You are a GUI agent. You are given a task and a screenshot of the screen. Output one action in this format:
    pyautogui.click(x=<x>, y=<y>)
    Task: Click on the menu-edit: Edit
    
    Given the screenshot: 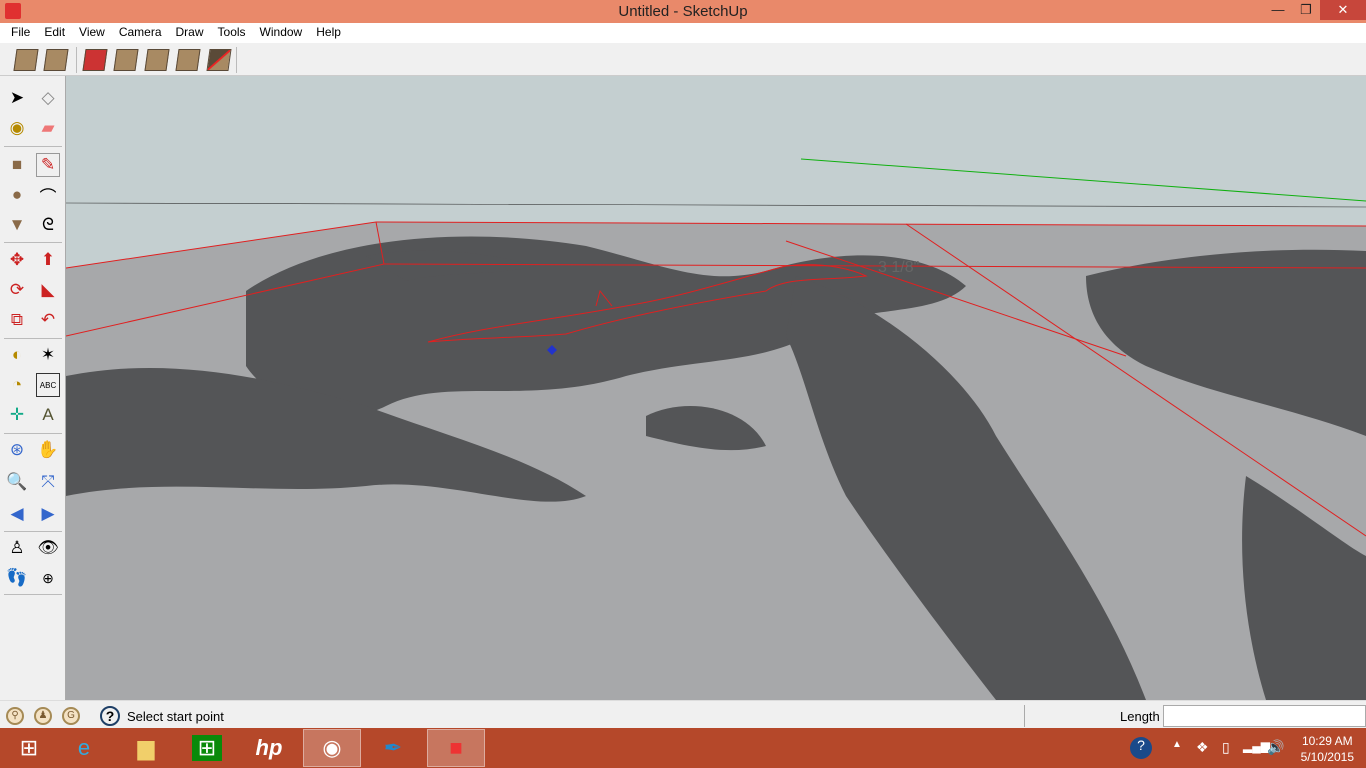 What is the action you would take?
    pyautogui.click(x=54, y=33)
    